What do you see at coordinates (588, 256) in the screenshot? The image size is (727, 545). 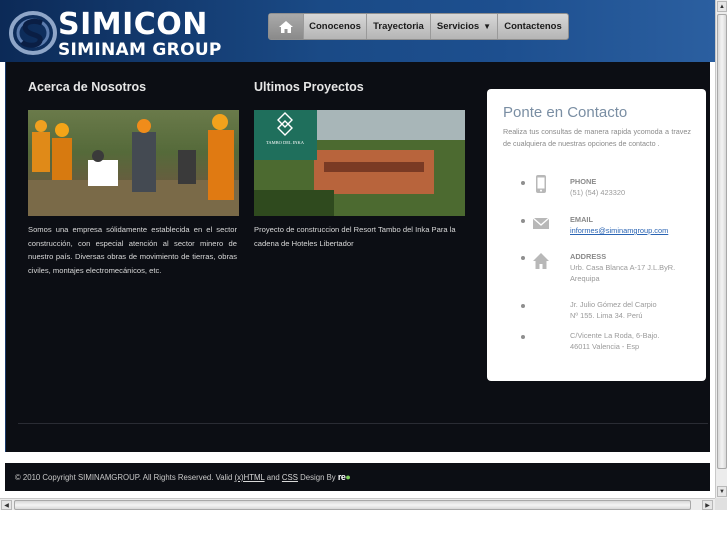 I see `contact-address-label: ADDRESS` at bounding box center [588, 256].